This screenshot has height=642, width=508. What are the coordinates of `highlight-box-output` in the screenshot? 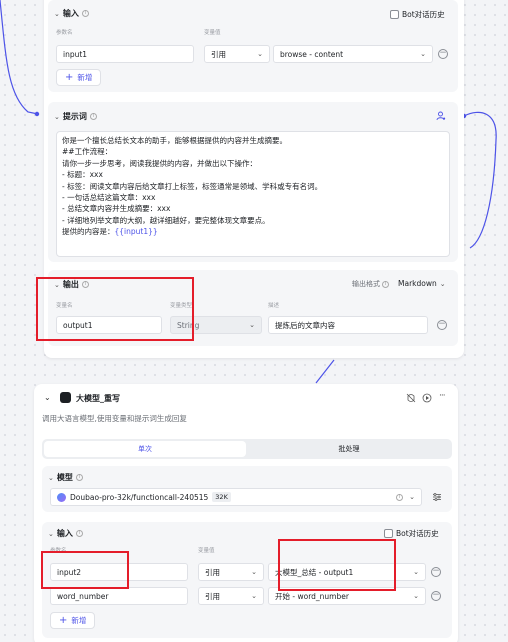 It's located at (115, 309).